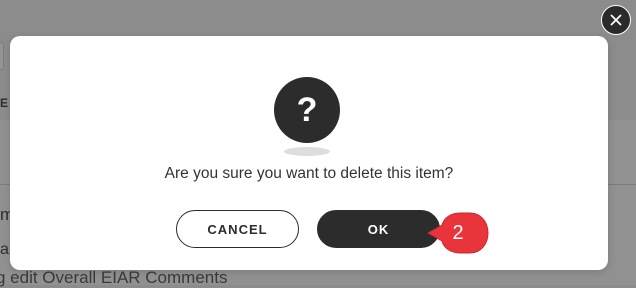  What do you see at coordinates (237, 229) in the screenshot?
I see `cancel-button: CANCEL` at bounding box center [237, 229].